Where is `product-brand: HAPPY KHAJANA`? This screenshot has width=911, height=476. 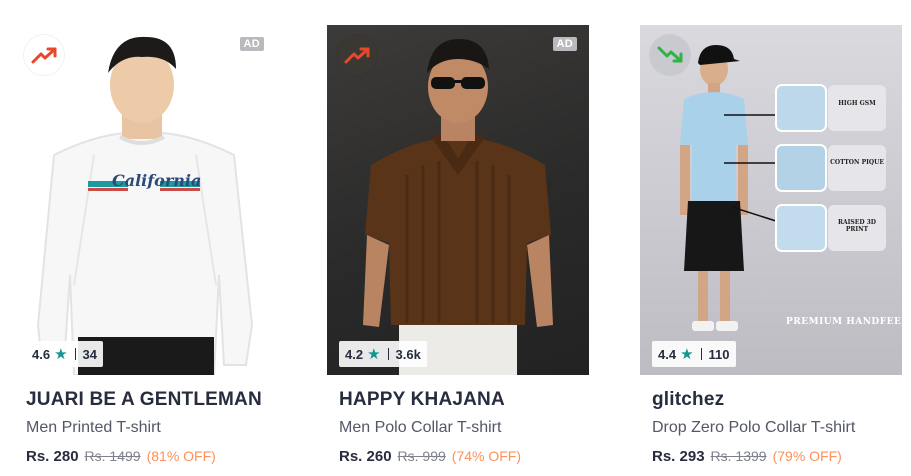 product-brand: HAPPY KHAJANA is located at coordinates (422, 400).